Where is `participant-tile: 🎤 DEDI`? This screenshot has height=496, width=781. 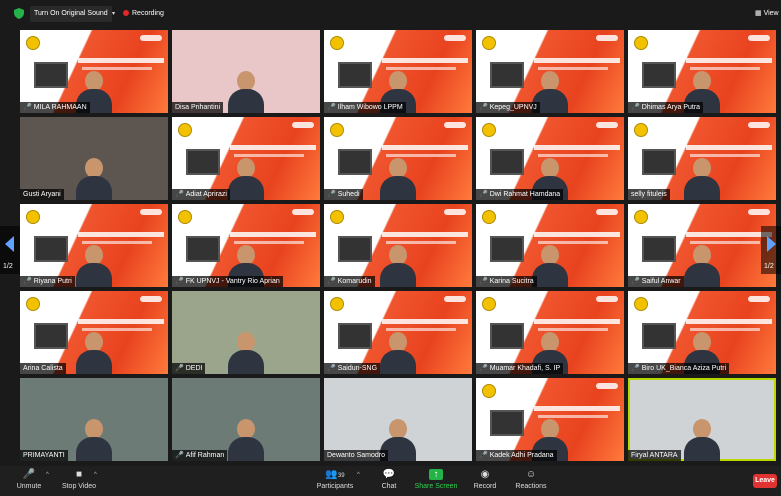
participant-tile: 🎤 DEDI is located at coordinates (246, 332).